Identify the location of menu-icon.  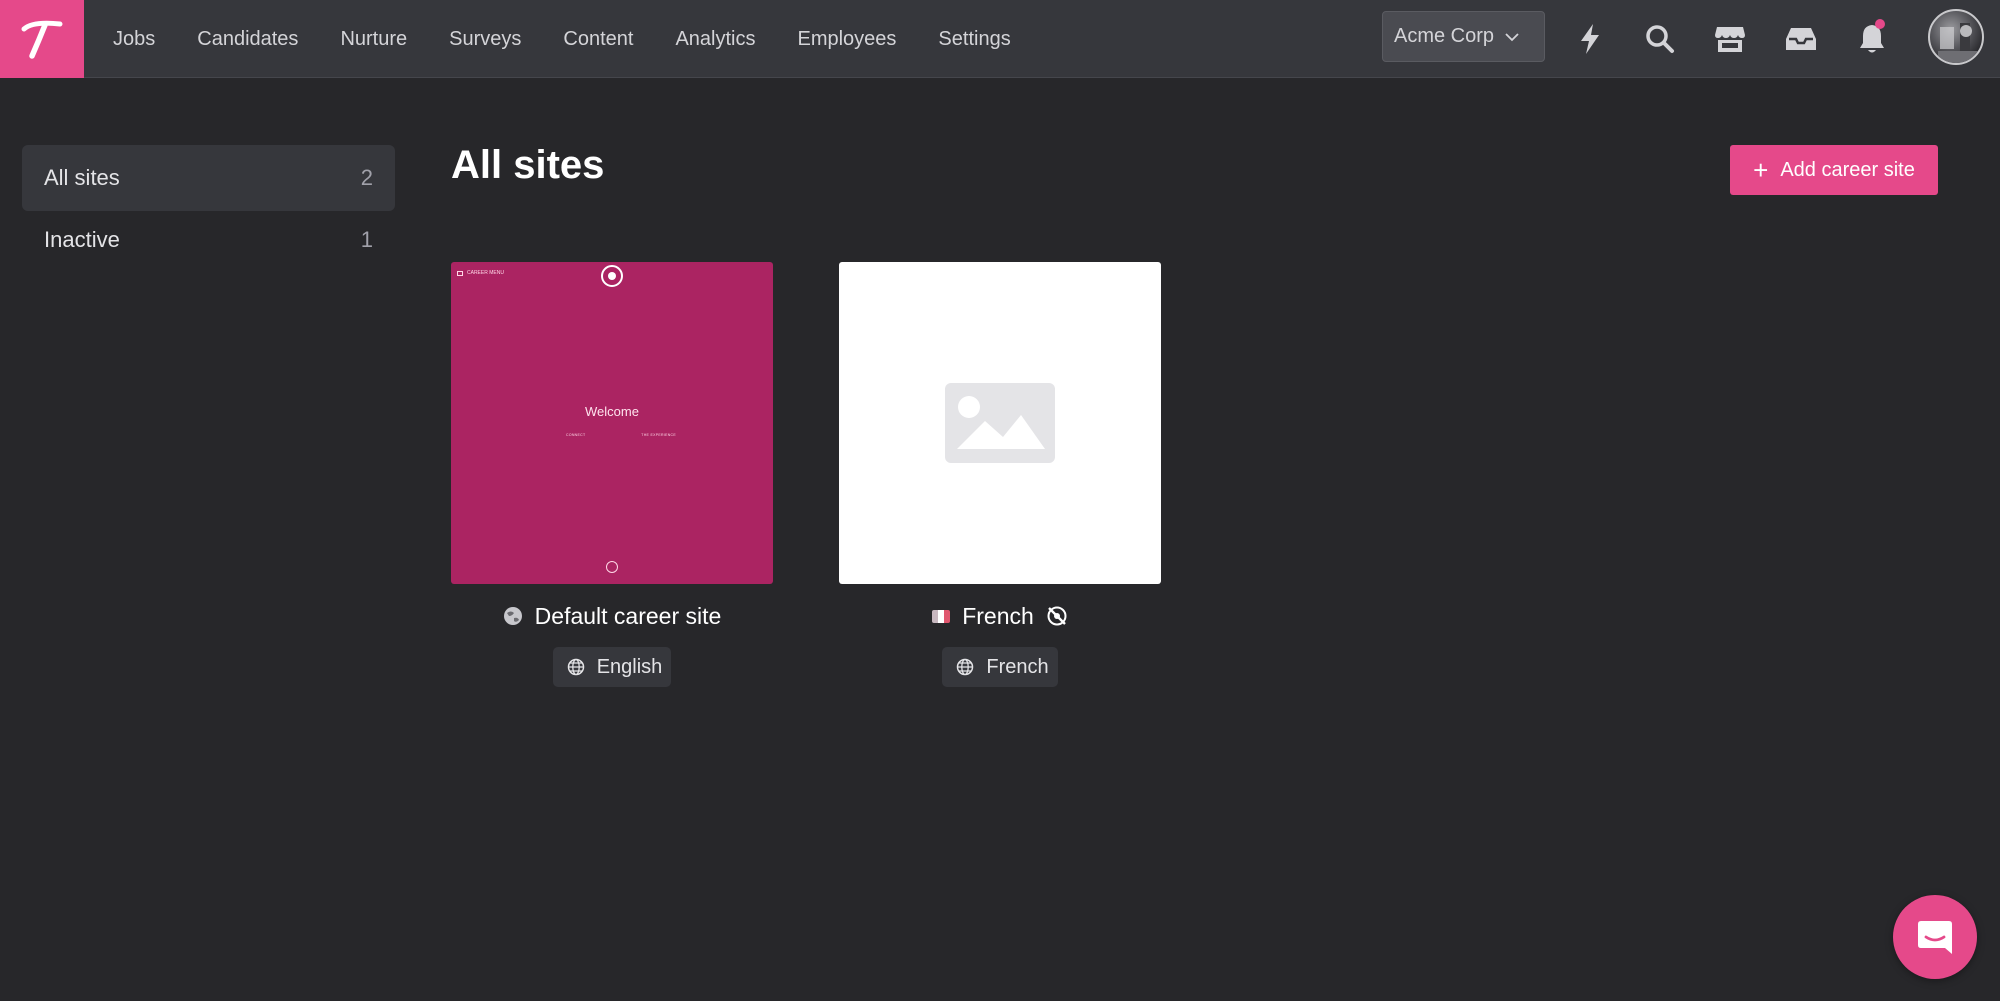
(460, 273).